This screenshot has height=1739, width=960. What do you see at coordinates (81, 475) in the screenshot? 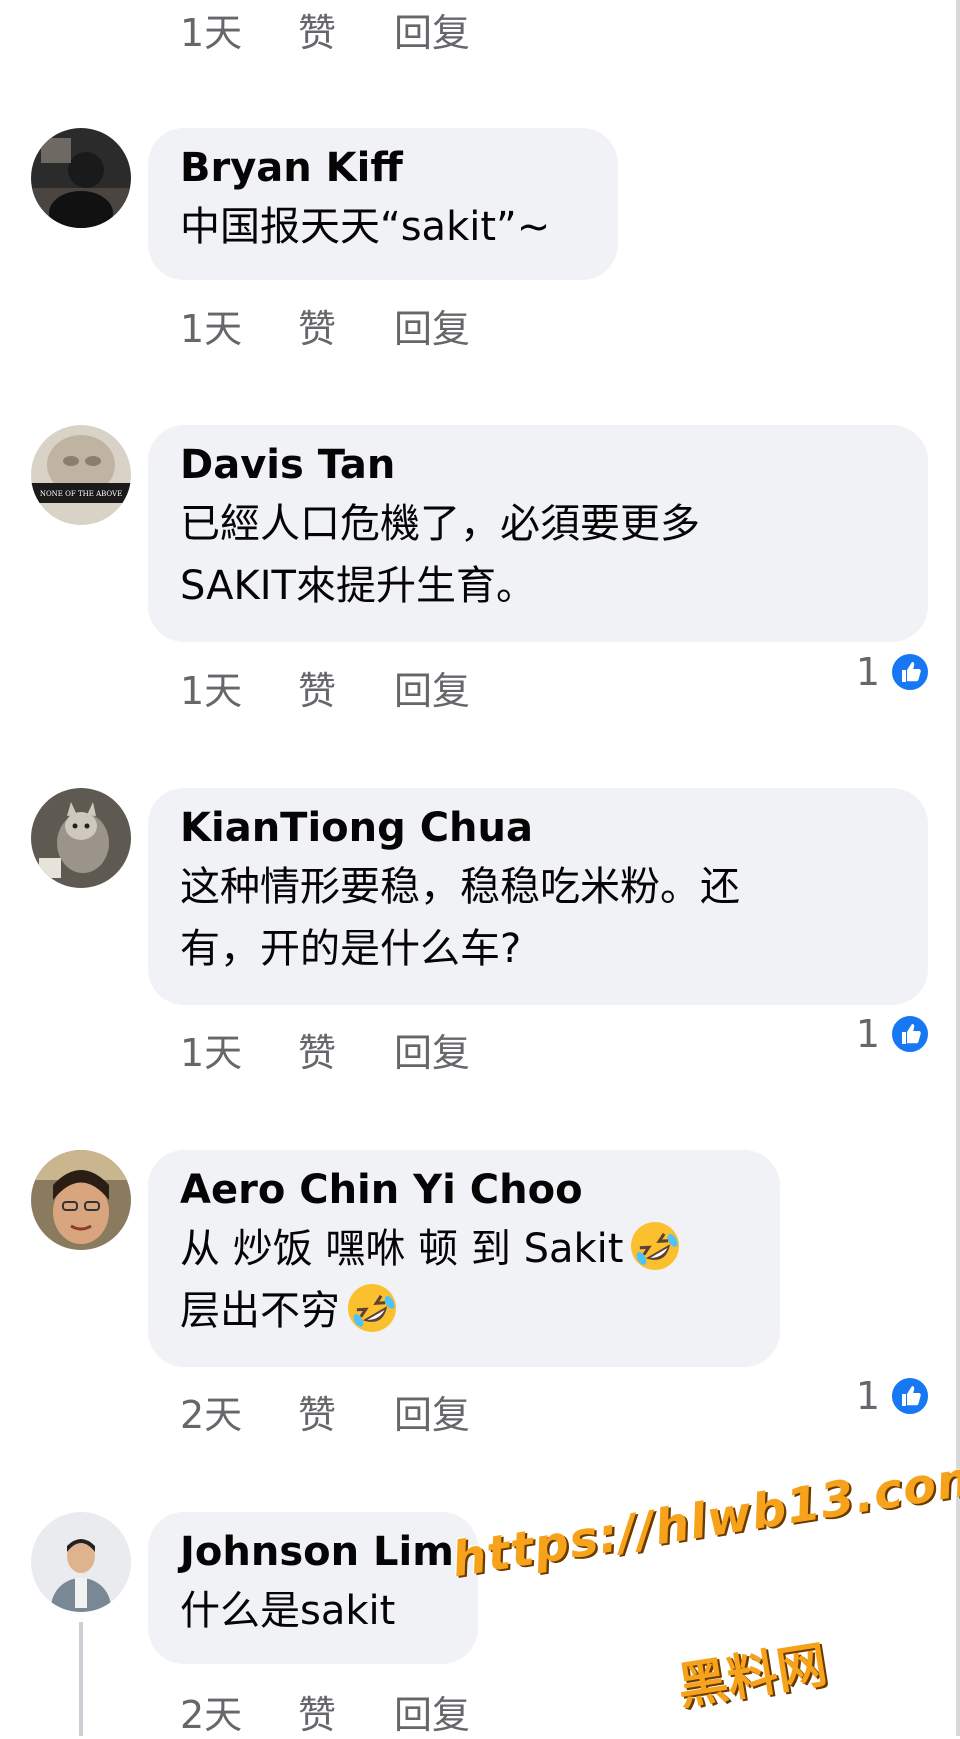
I see `avatar: NONE OF THE ABOVE` at bounding box center [81, 475].